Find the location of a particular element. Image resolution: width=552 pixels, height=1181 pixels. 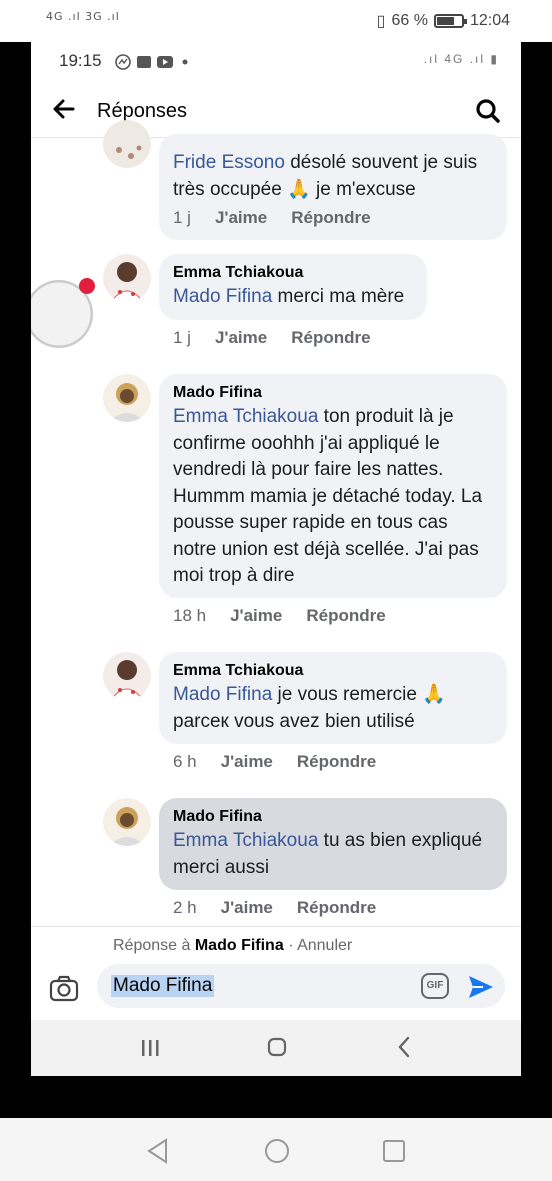

notification-badge is located at coordinates (87, 286).